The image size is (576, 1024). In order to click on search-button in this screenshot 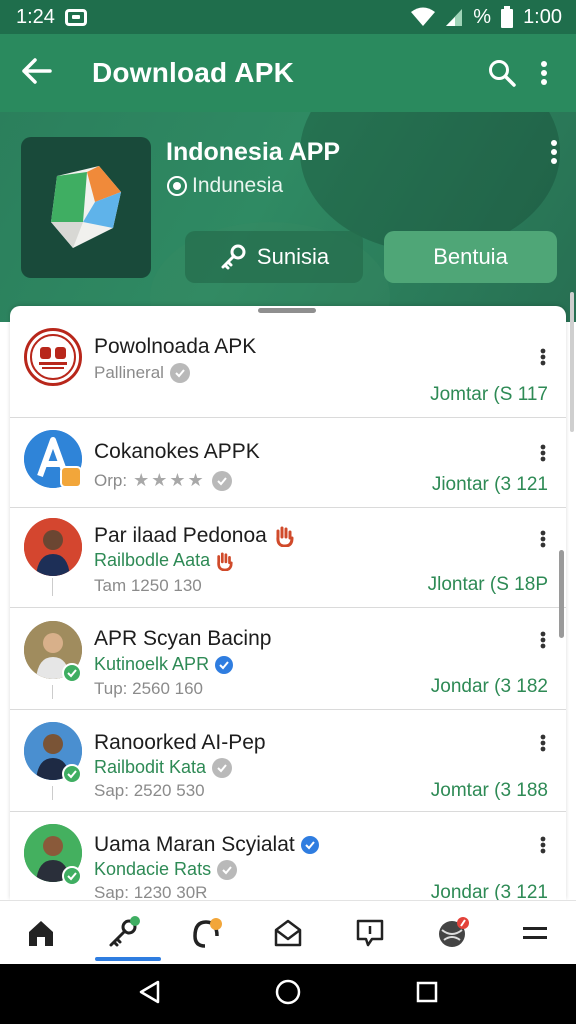, I will do `click(502, 73)`.